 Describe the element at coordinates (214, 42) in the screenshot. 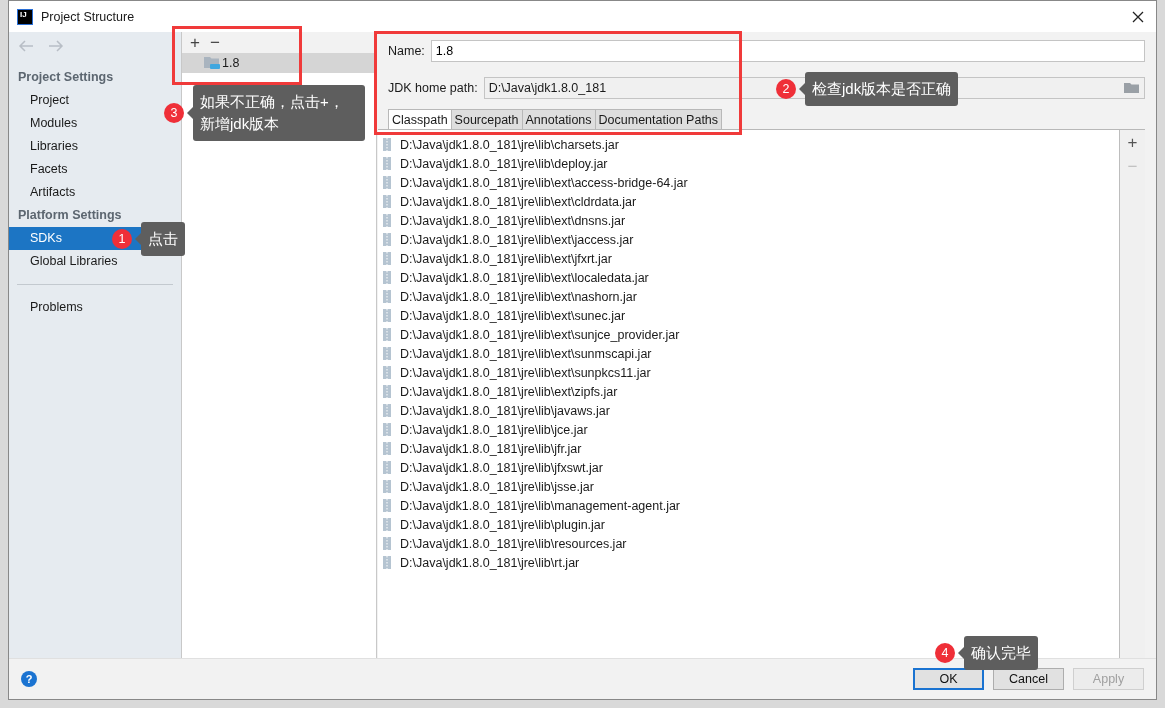

I see `remove-button: −` at that location.